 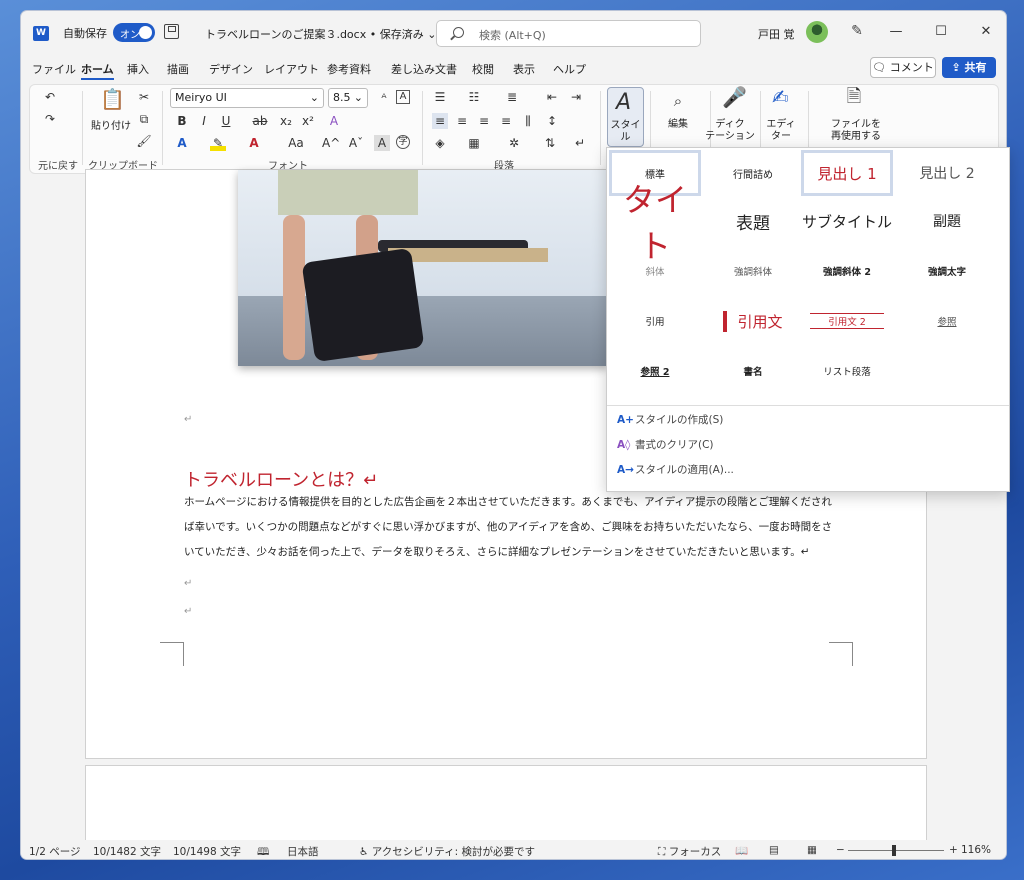 What do you see at coordinates (840, 850) in the screenshot?
I see `zoom-out-icon: −` at bounding box center [840, 850].